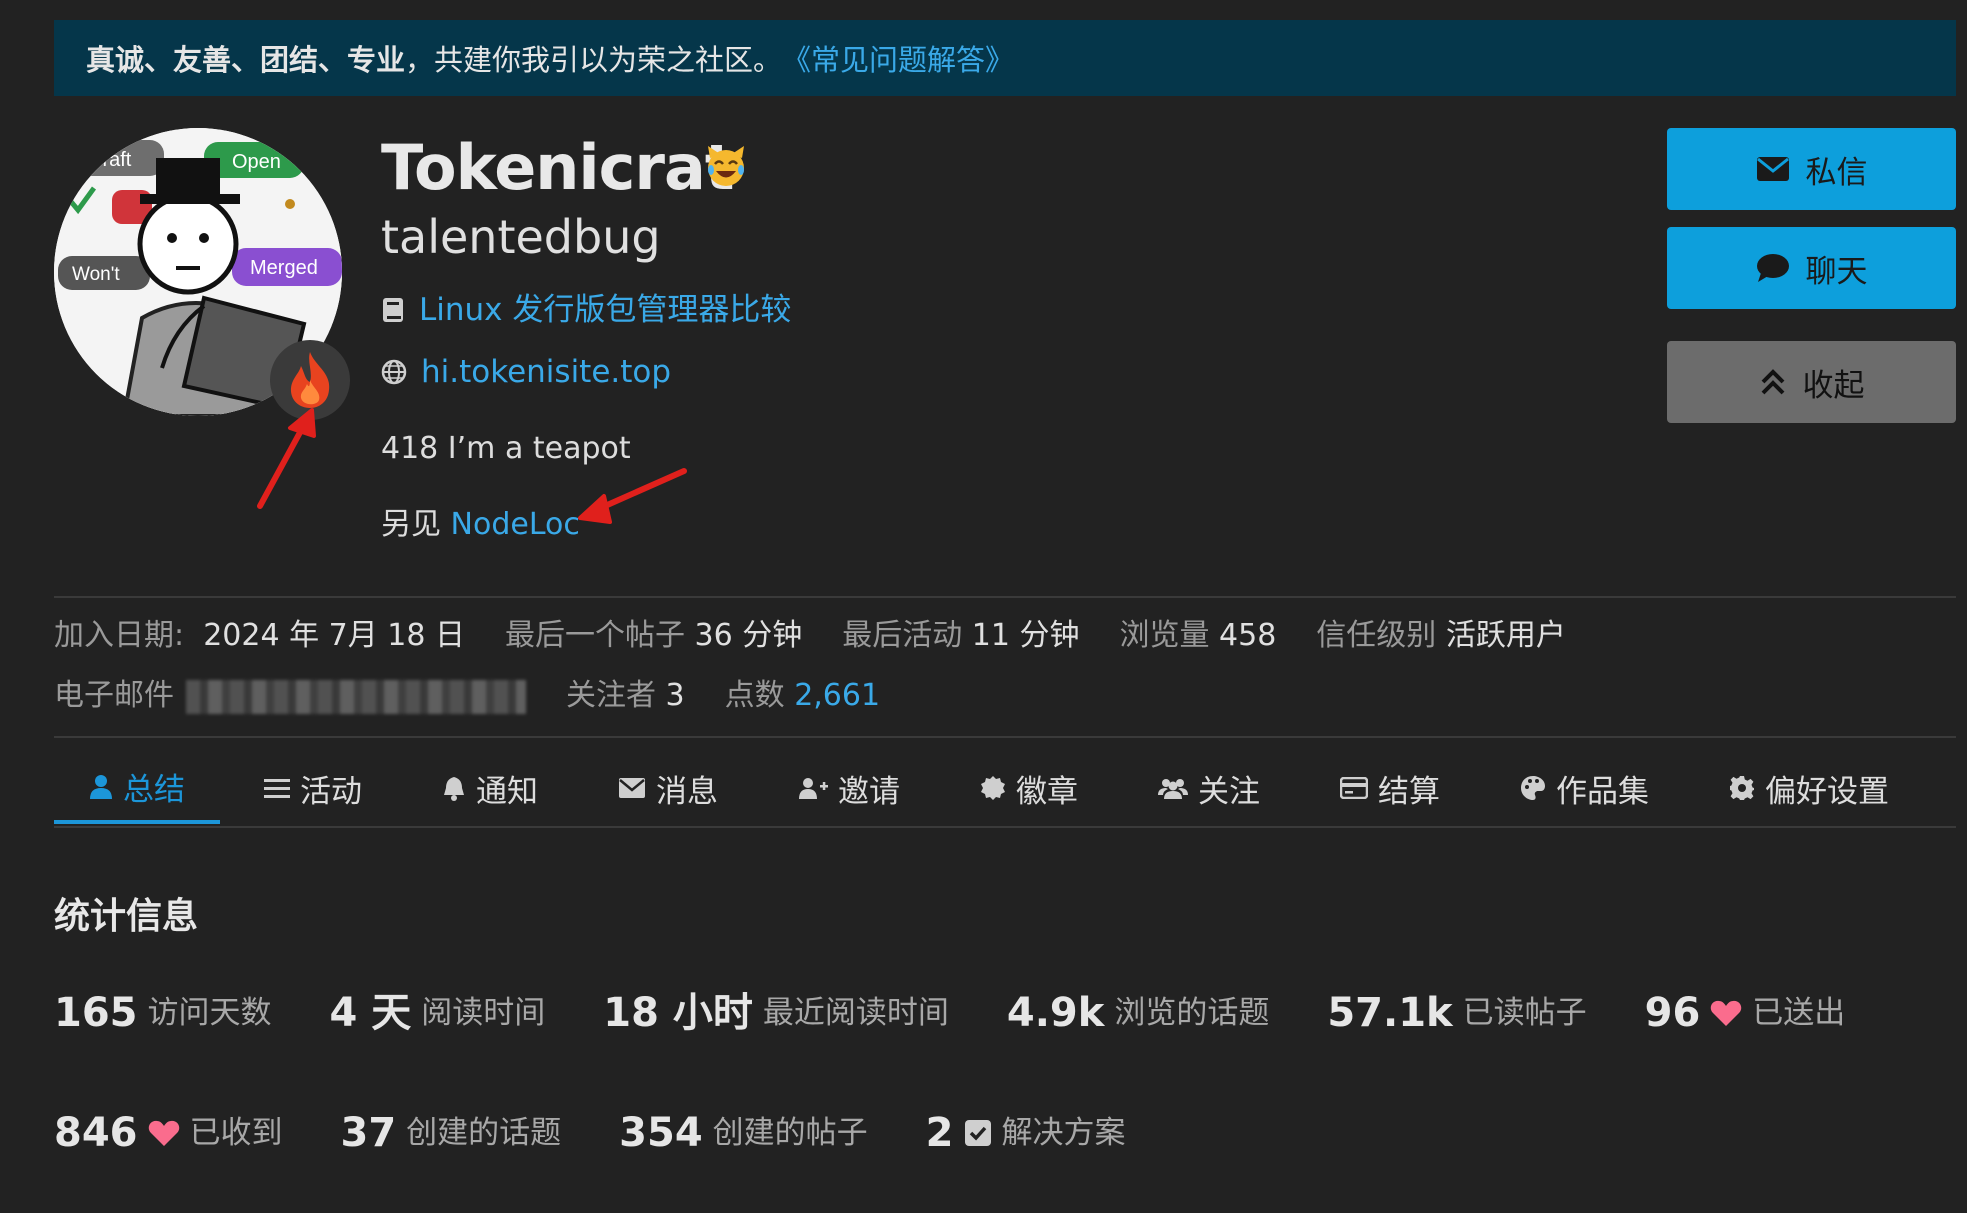 Image resolution: width=1967 pixels, height=1213 pixels. Describe the element at coordinates (484, 1133) in the screenshot. I see `stat-label: 创建的话题` at that location.